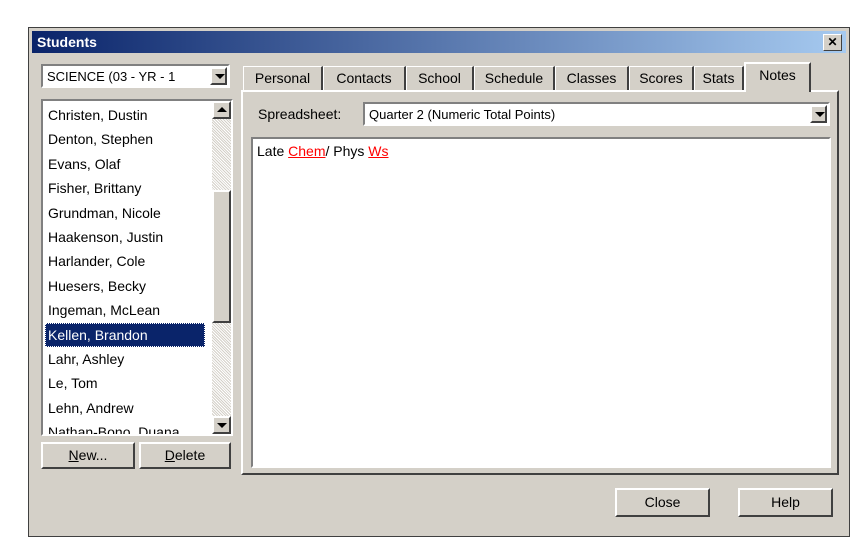  I want to click on misspelled-word: Chem, so click(307, 151).